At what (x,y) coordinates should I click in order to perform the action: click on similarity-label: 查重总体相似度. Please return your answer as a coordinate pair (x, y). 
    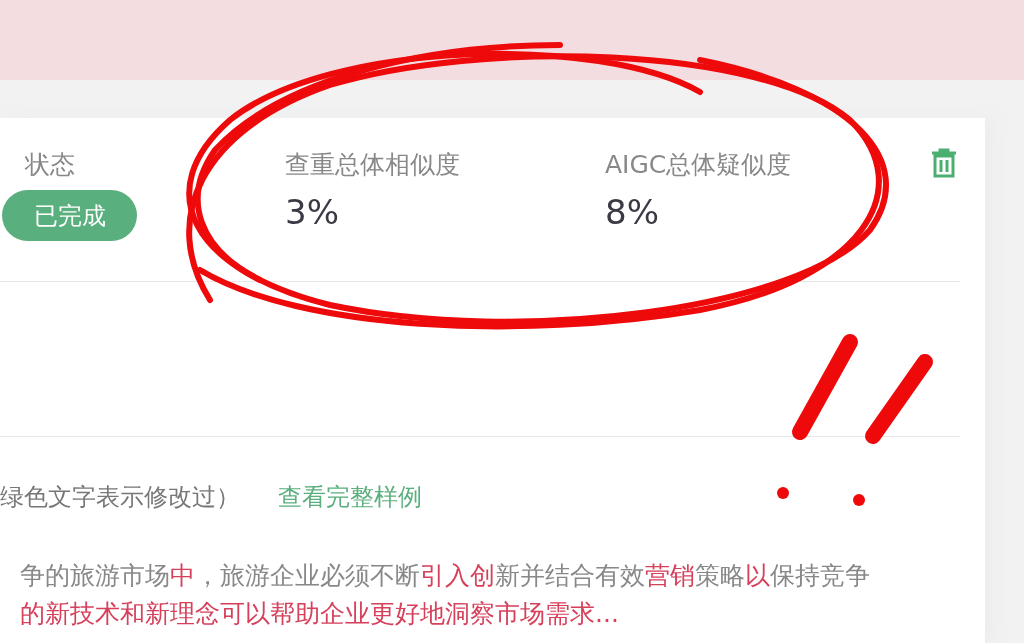
    Looking at the image, I should click on (372, 165).